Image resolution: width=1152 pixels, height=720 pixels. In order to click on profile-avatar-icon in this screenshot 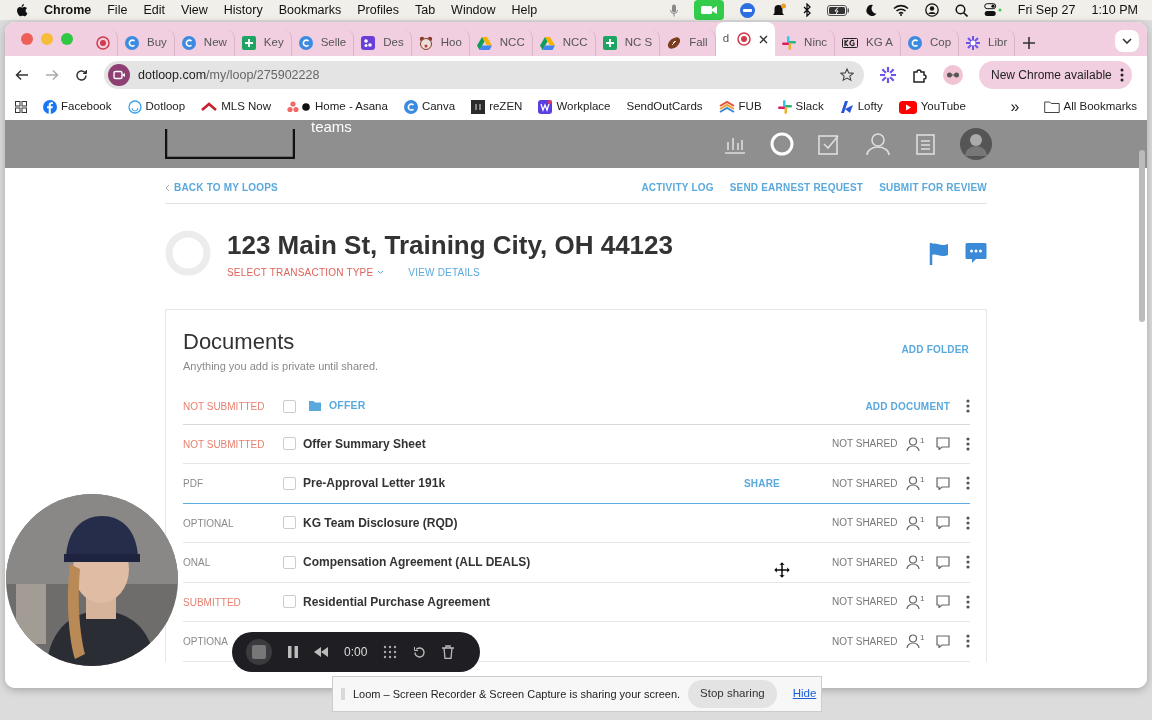, I will do `click(953, 75)`.